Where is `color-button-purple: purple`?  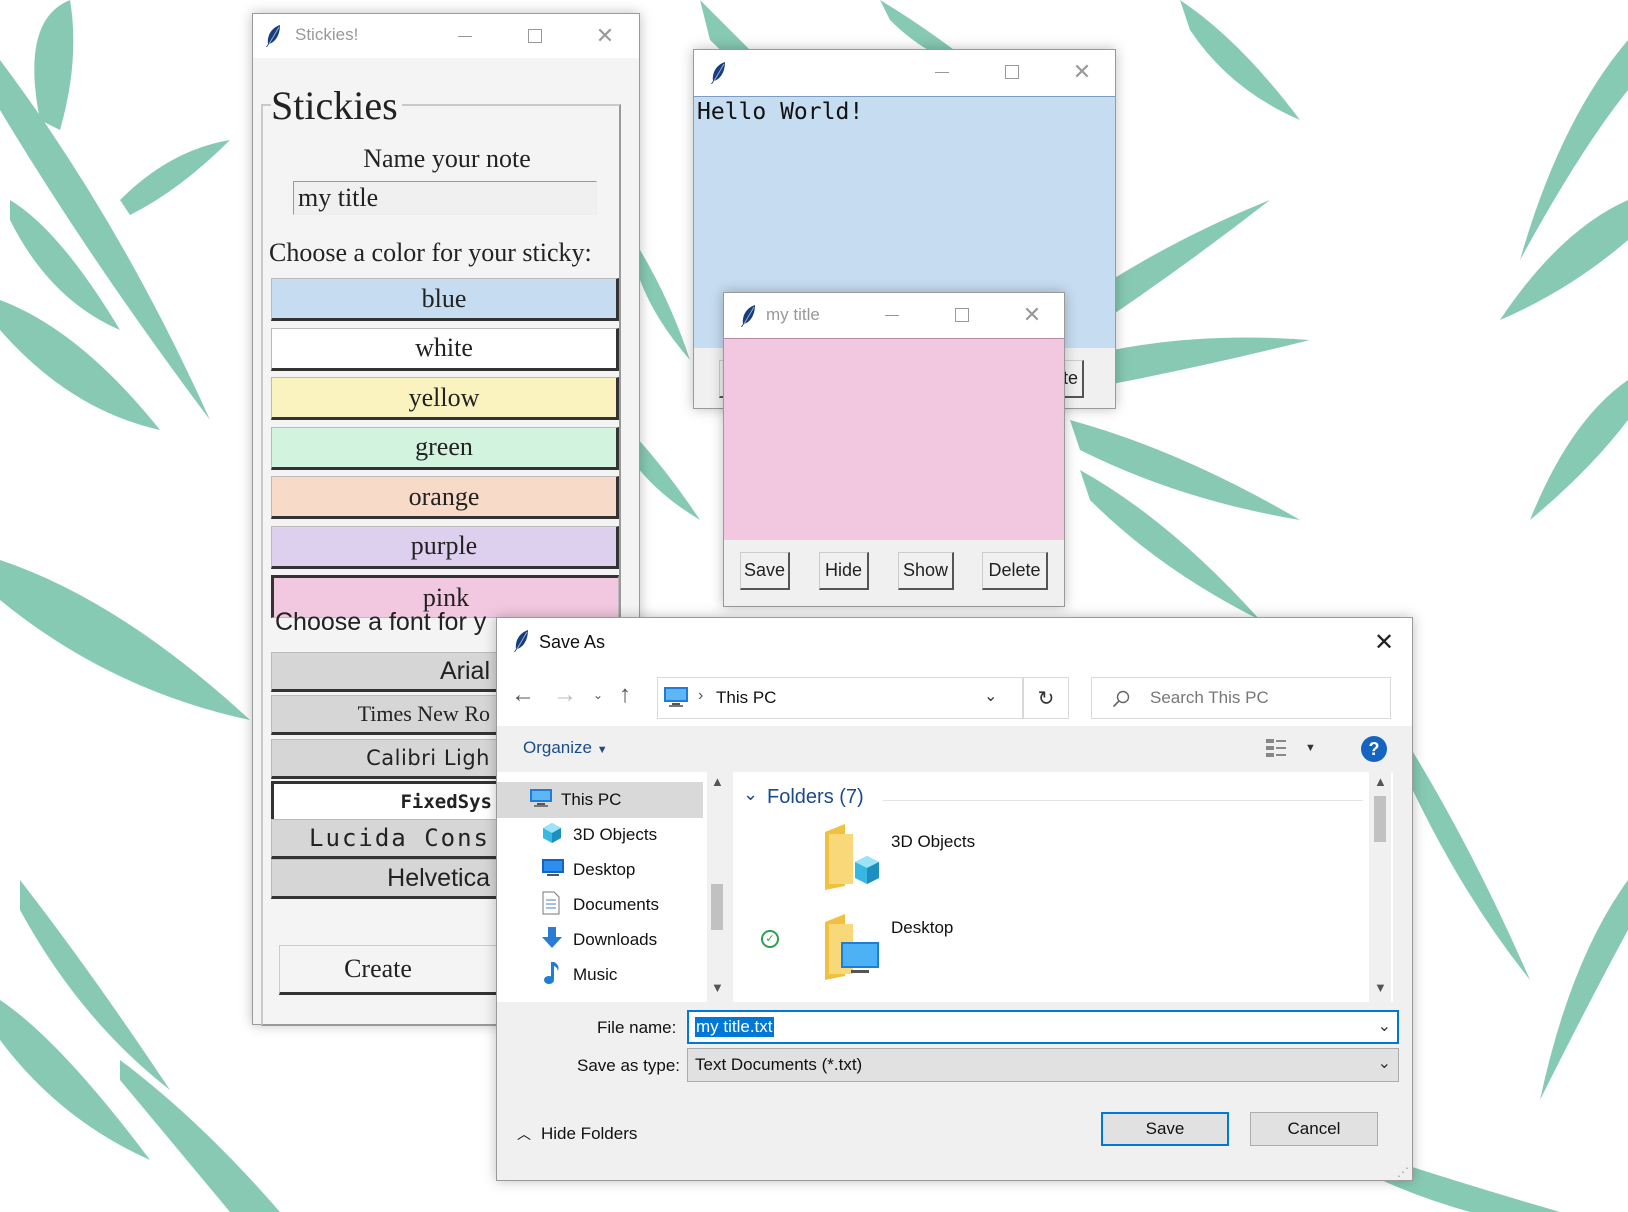
color-button-purple: purple is located at coordinates (445, 547).